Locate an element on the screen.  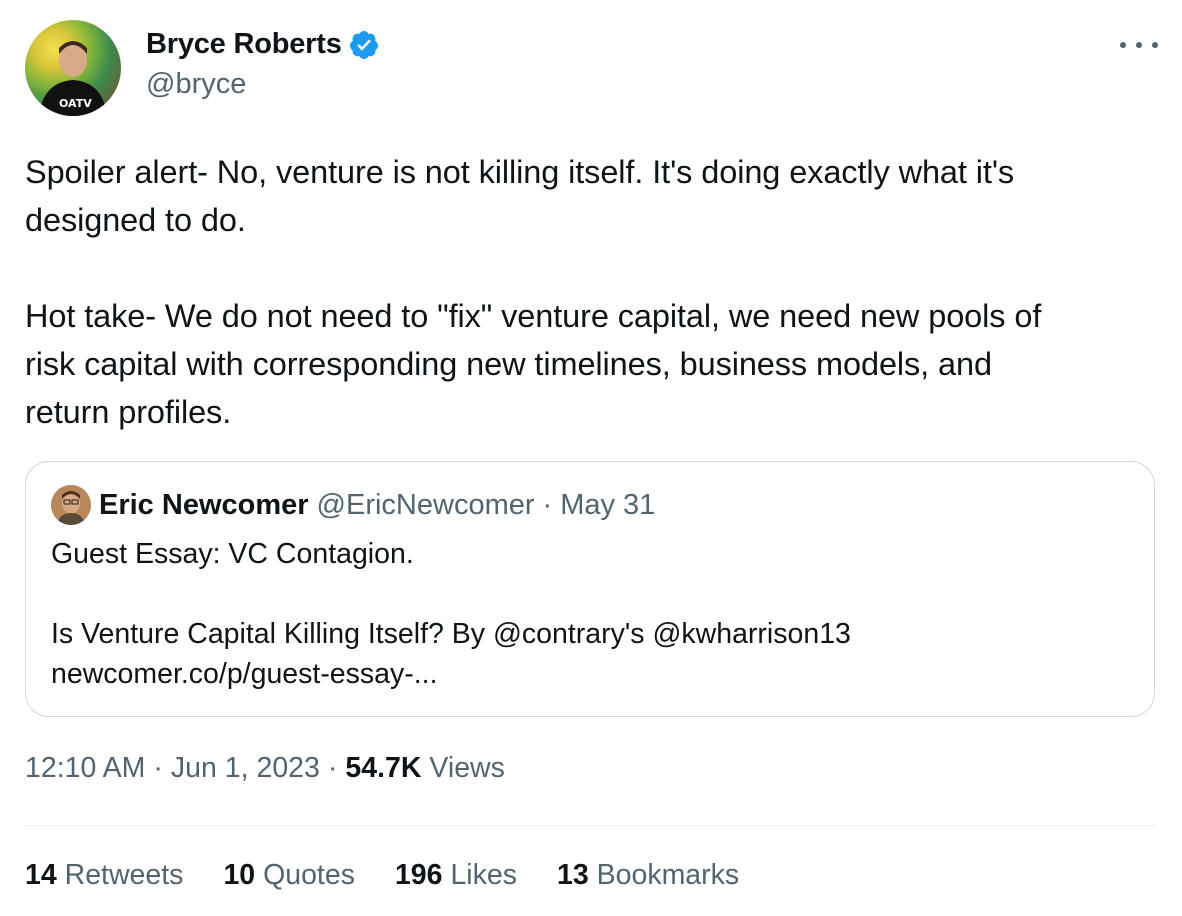
quoted-author-avatar is located at coordinates (71, 505).